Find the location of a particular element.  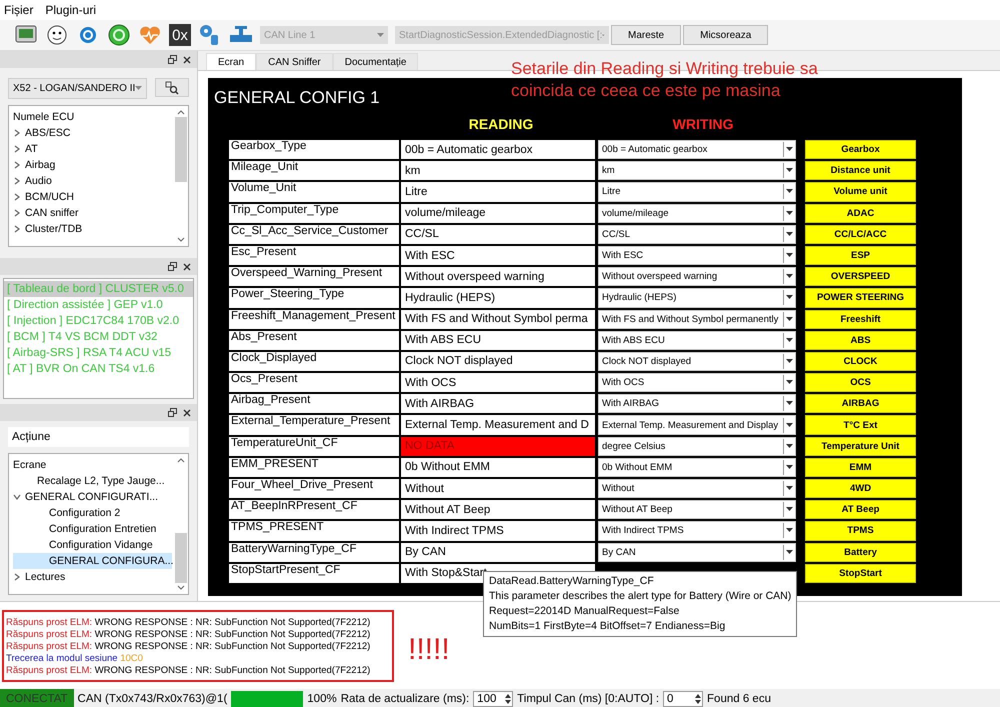

writing-dropdown: With ESC is located at coordinates (697, 256).